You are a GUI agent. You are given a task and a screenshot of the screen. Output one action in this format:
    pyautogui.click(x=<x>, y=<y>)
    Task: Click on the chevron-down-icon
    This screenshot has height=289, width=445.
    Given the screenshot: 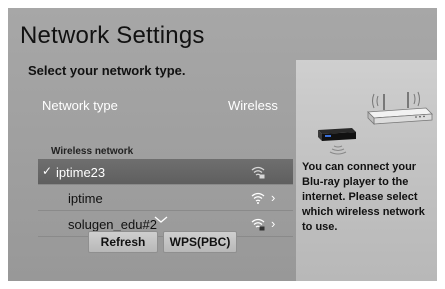 What is the action you would take?
    pyautogui.click(x=161, y=220)
    